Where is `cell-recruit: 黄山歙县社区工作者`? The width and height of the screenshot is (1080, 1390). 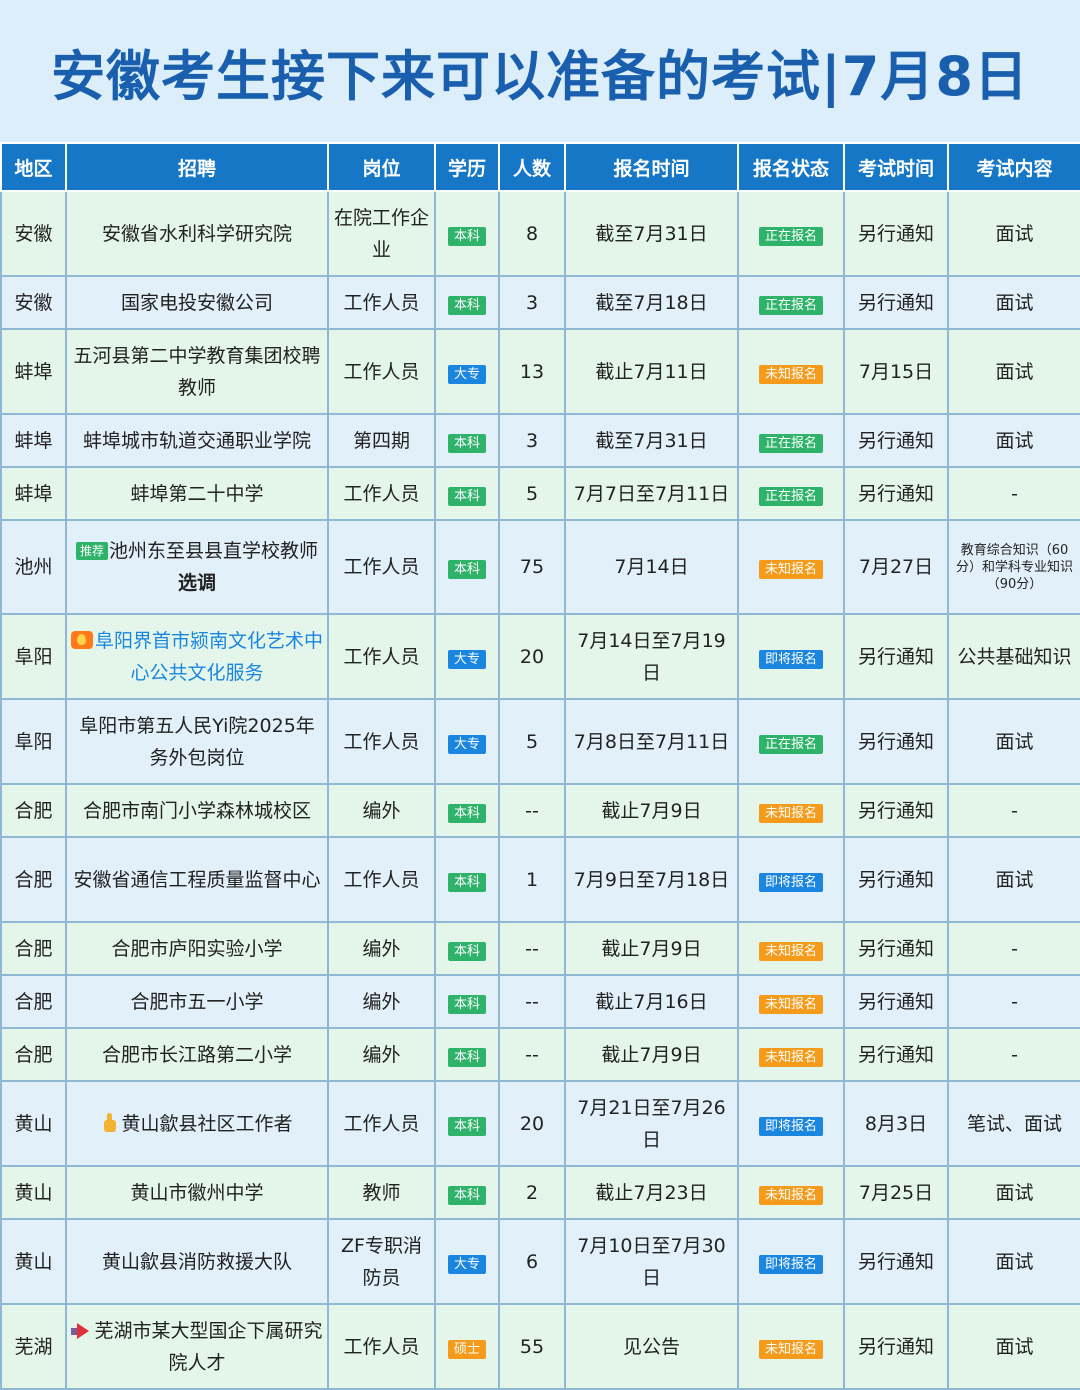
cell-recruit: 黄山歙县社区工作者 is located at coordinates (197, 1123).